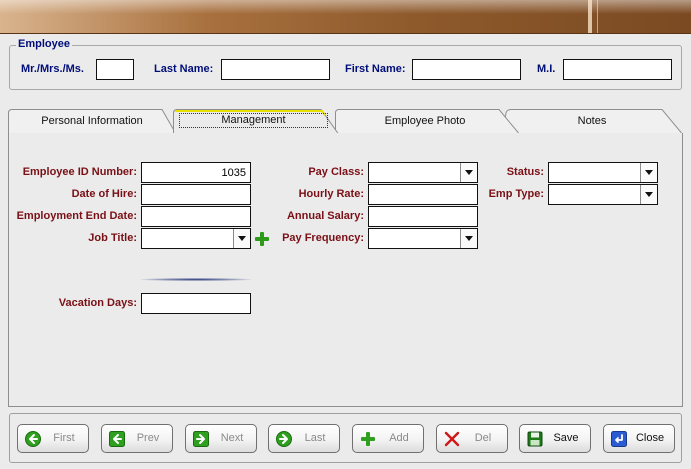  What do you see at coordinates (117, 439) in the screenshot?
I see `previous-record-icon` at bounding box center [117, 439].